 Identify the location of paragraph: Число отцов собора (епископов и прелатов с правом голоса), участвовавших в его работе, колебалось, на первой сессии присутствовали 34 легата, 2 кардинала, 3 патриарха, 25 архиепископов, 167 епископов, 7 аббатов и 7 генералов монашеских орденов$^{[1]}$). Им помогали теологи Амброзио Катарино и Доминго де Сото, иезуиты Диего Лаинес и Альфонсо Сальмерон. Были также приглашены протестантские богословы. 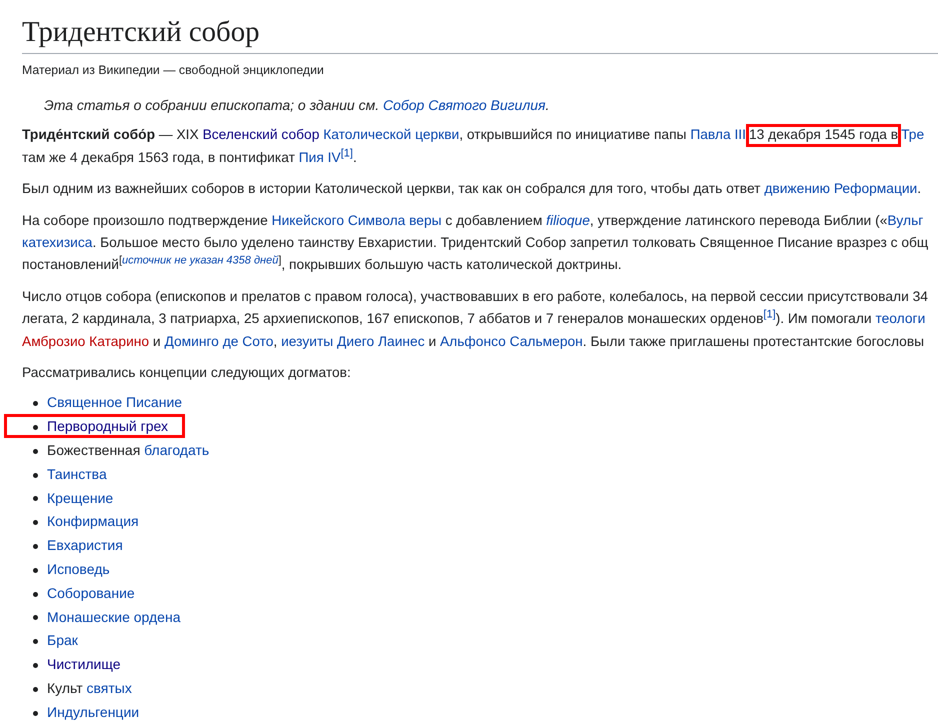
(475, 319).